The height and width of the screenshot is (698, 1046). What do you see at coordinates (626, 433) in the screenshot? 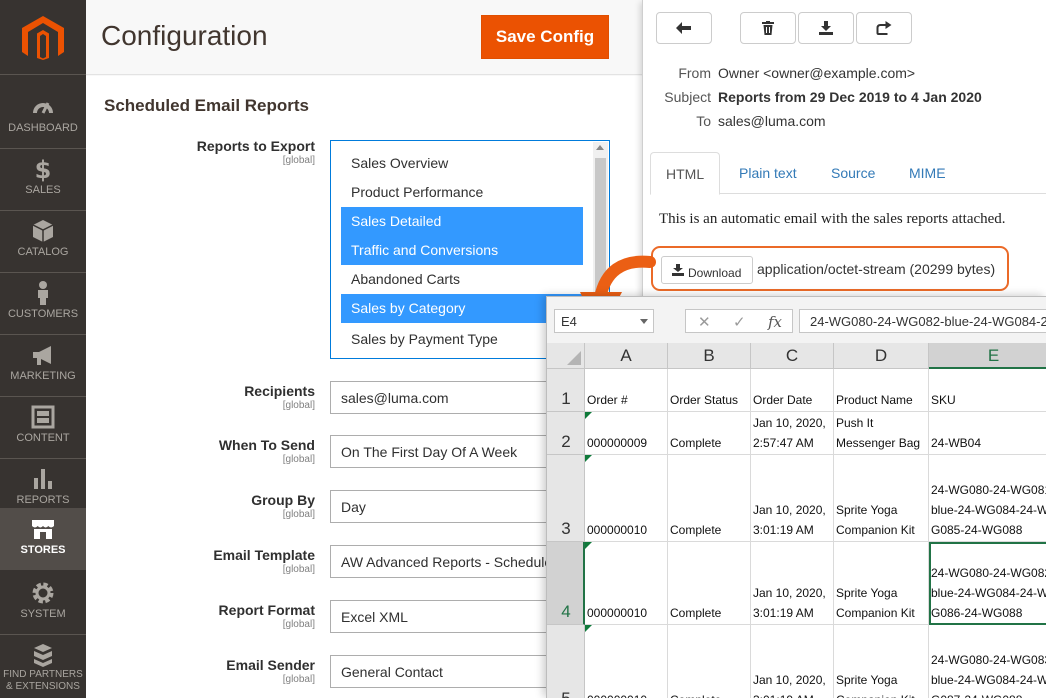
I see `table-cell: 000000009` at bounding box center [626, 433].